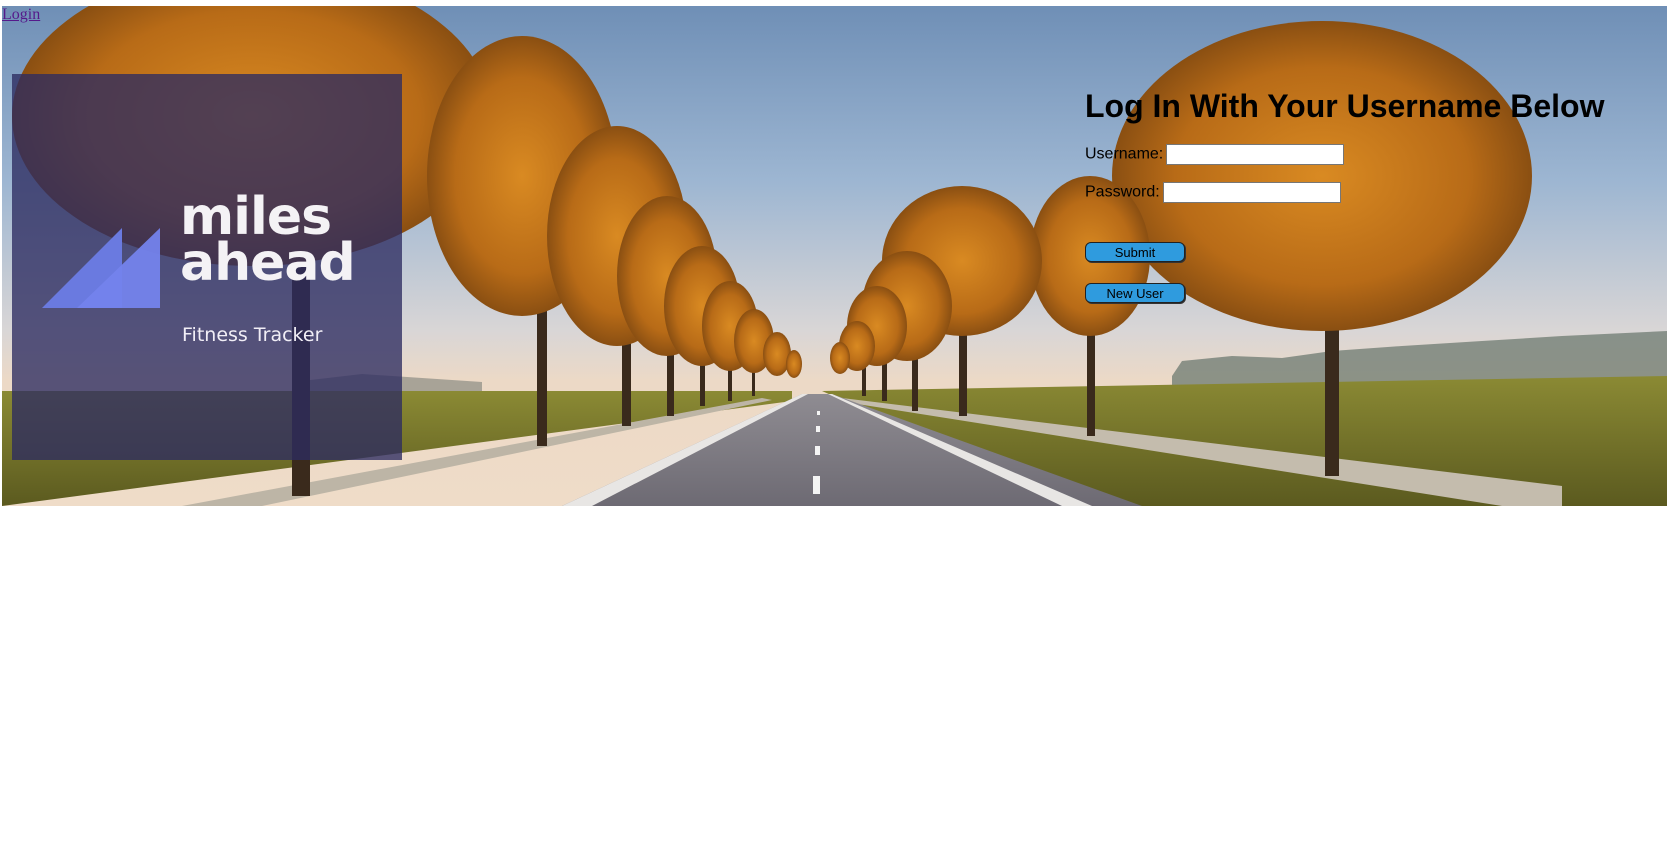 The height and width of the screenshot is (843, 1669). Describe the element at coordinates (101, 268) in the screenshot. I see `mountain-logo-icon` at that location.